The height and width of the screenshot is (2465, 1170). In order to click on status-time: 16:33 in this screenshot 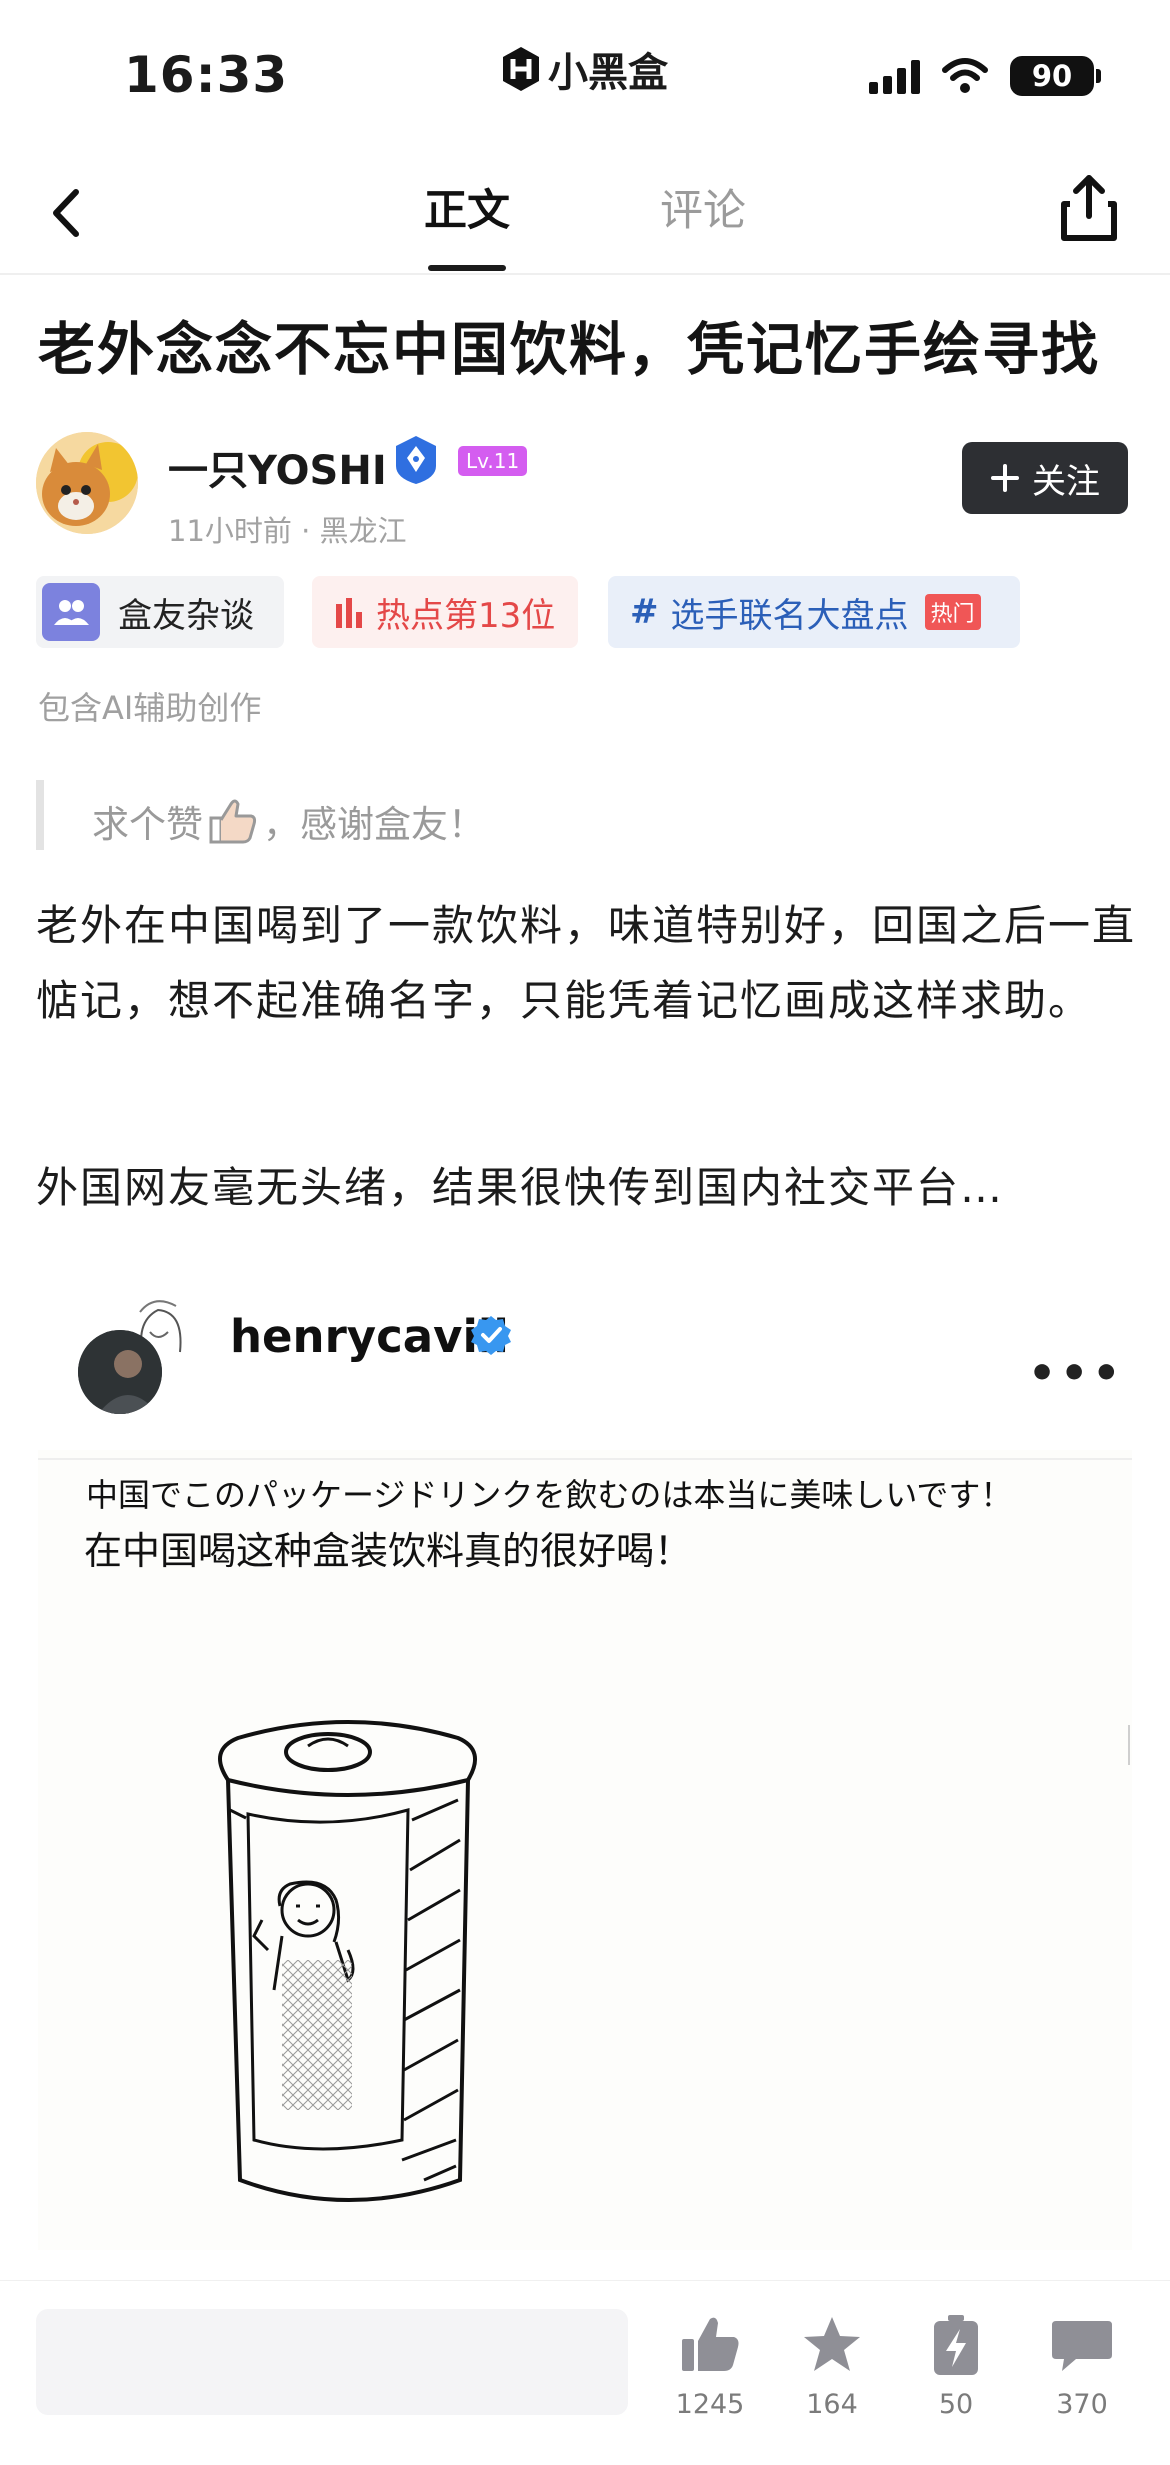, I will do `click(206, 75)`.